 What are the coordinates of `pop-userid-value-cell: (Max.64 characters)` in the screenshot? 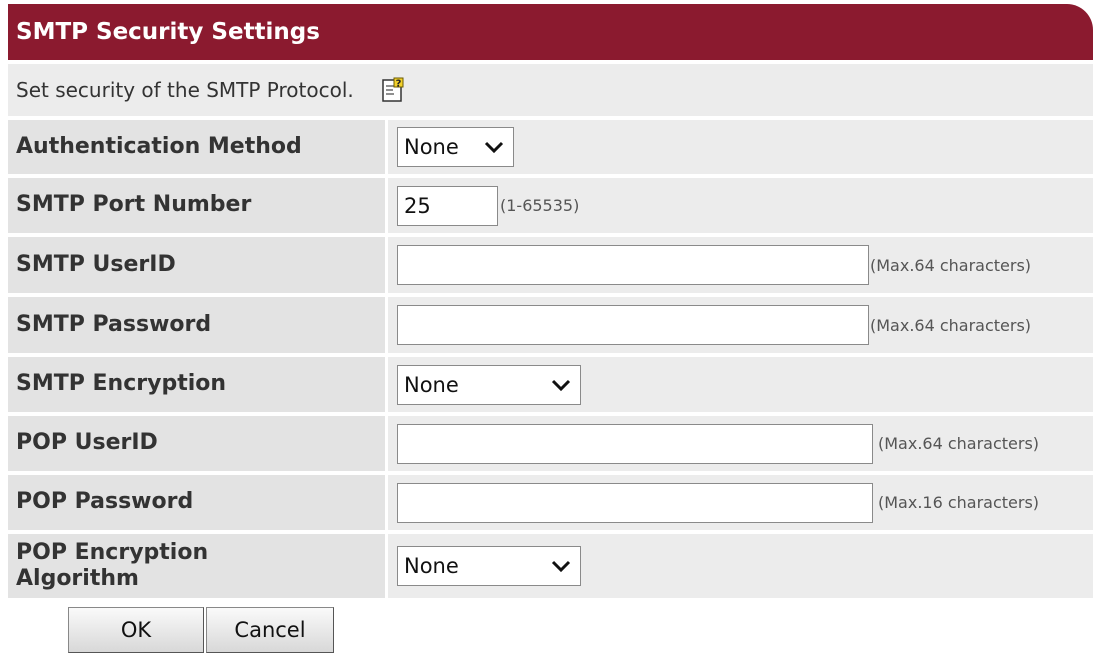 It's located at (740, 443).